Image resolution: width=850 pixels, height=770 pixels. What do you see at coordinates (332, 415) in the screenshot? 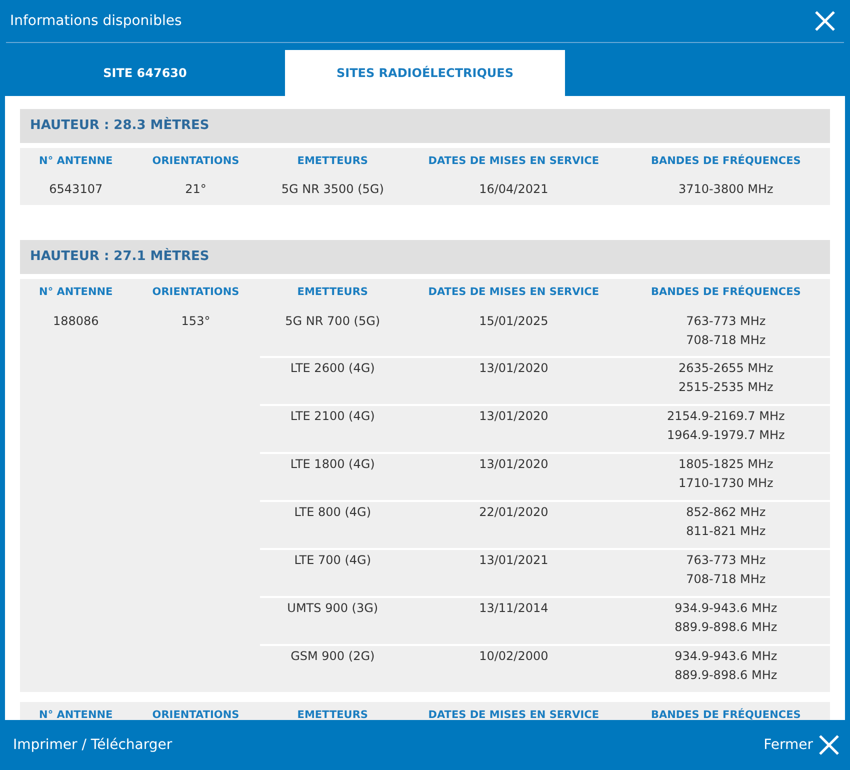
I see `table-cell: LTE 2100 (4G)` at bounding box center [332, 415].